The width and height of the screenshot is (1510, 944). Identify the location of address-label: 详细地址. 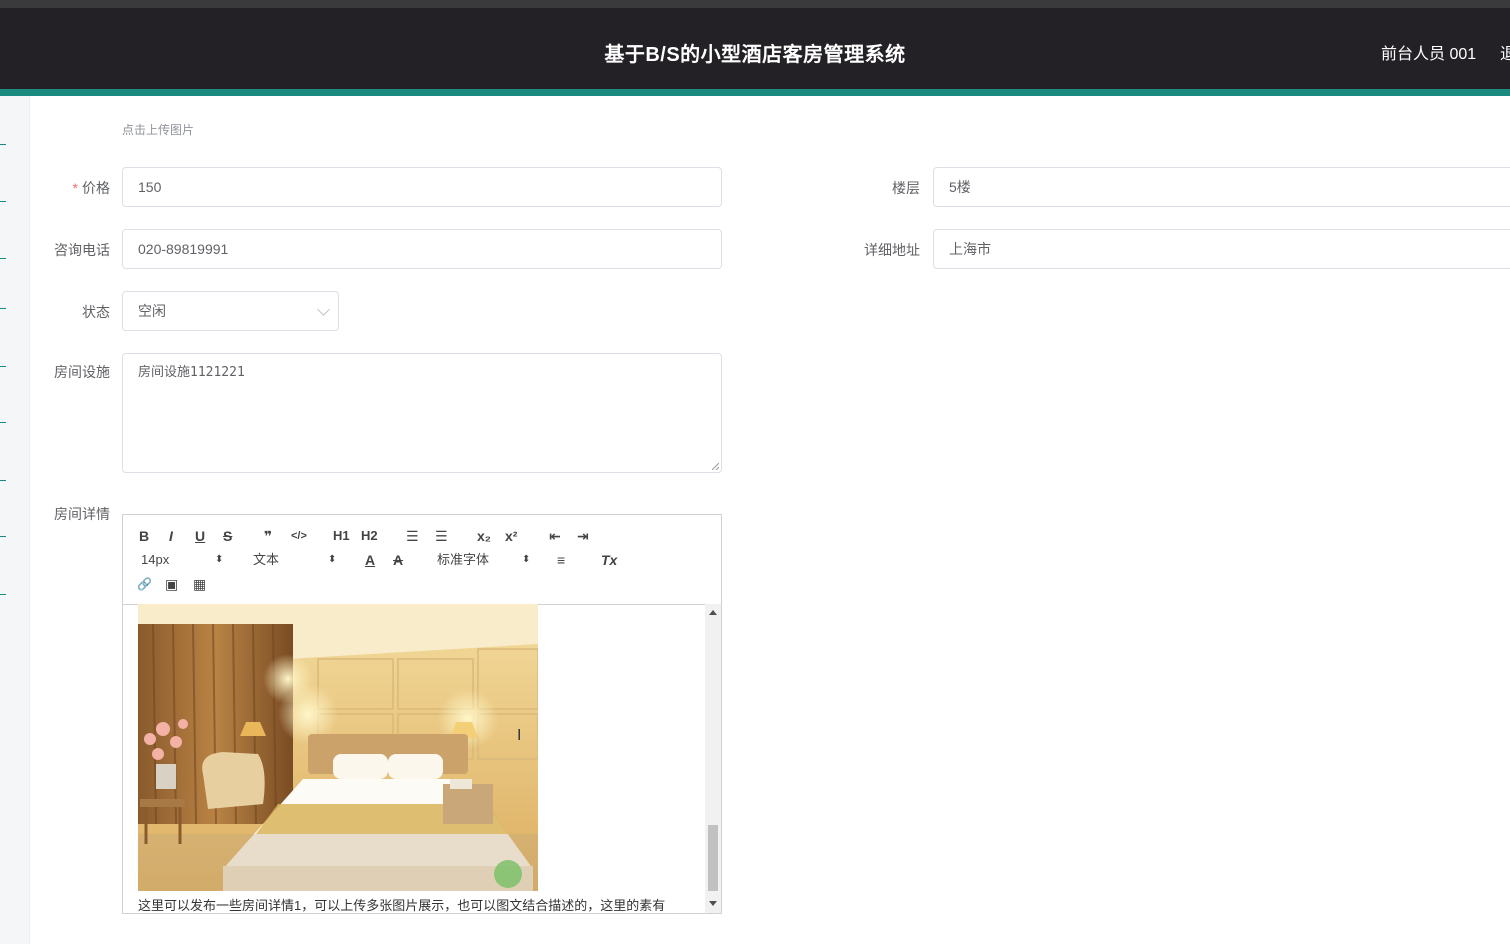
(892, 250).